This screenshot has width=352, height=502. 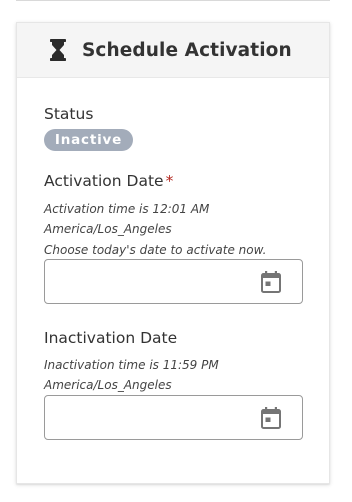 I want to click on activation-help-time: Activation time is 12:01 AM, so click(x=127, y=209).